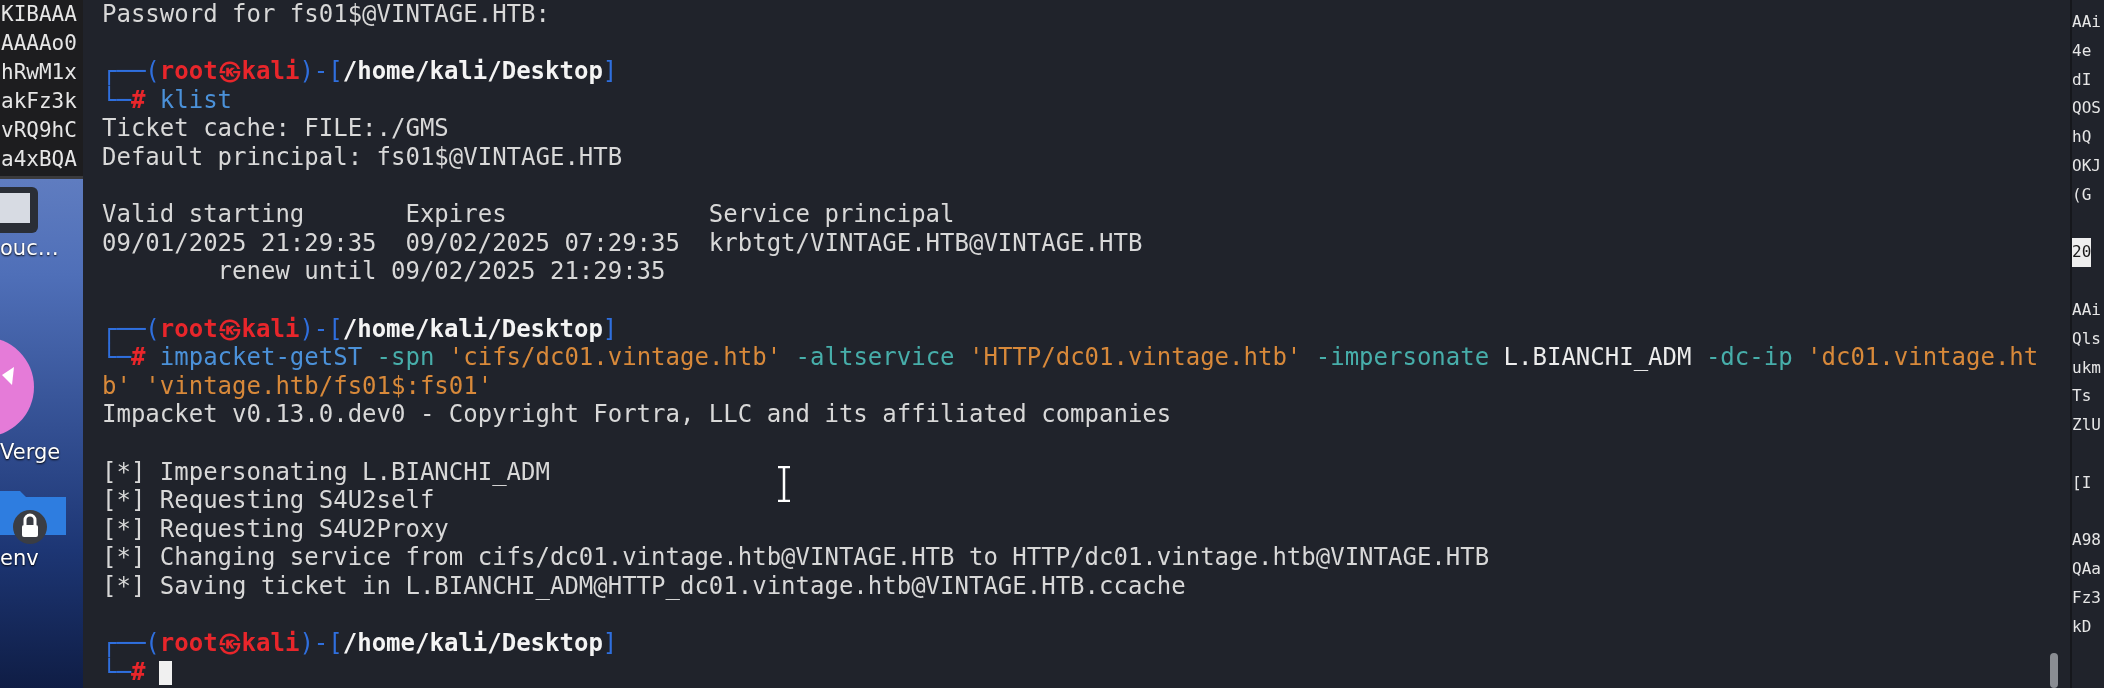  What do you see at coordinates (2082, 396) in the screenshot?
I see `window-text-line: Ts` at bounding box center [2082, 396].